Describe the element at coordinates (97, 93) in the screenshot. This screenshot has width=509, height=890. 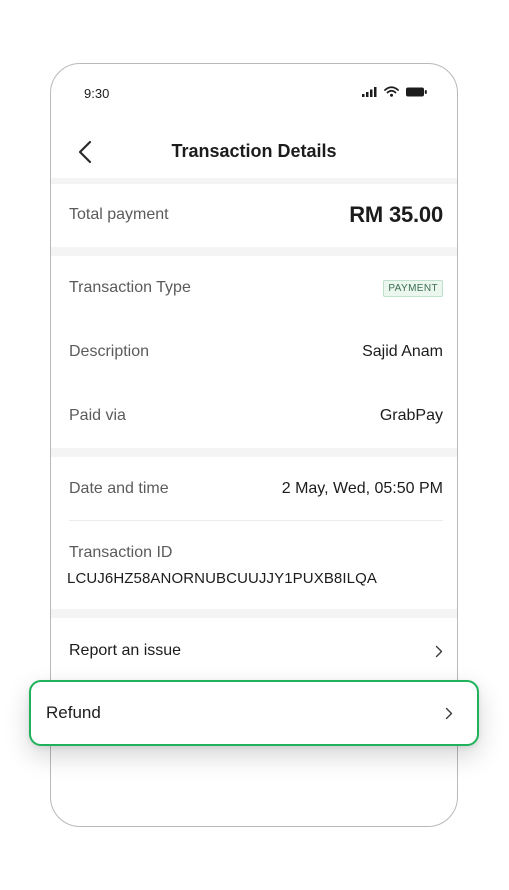
I see `status-time: 9:30` at that location.